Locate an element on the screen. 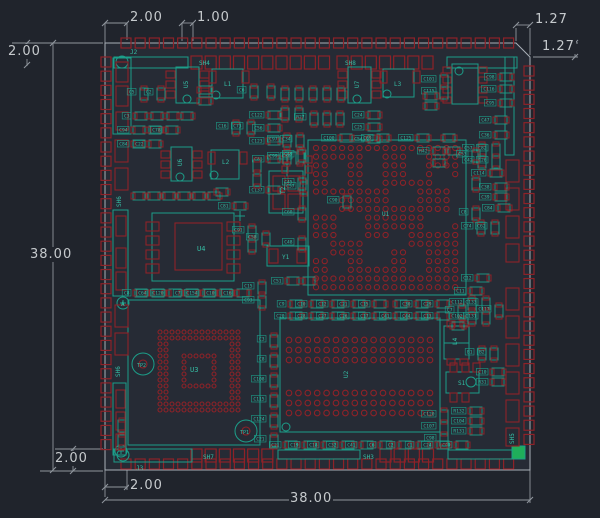 The height and width of the screenshot is (518, 600). ref-label: C78 is located at coordinates (156, 131).